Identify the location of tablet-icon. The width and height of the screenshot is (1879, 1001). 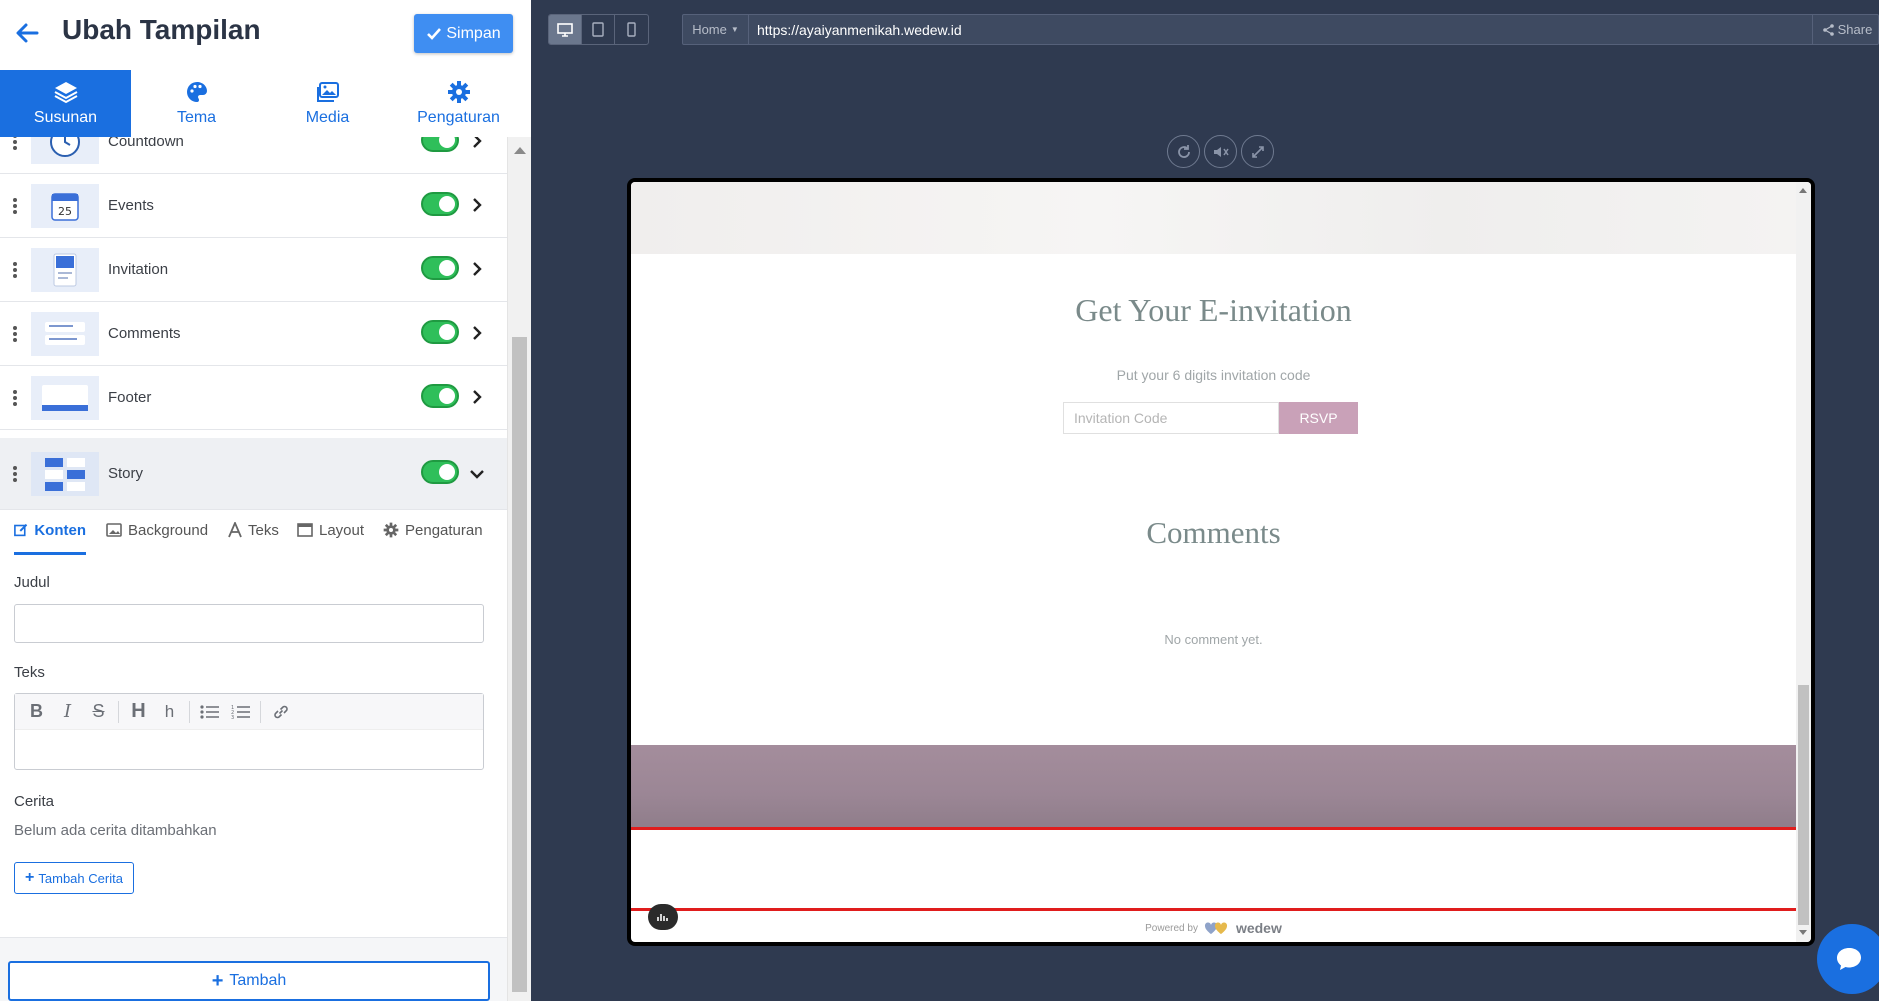
(598, 29).